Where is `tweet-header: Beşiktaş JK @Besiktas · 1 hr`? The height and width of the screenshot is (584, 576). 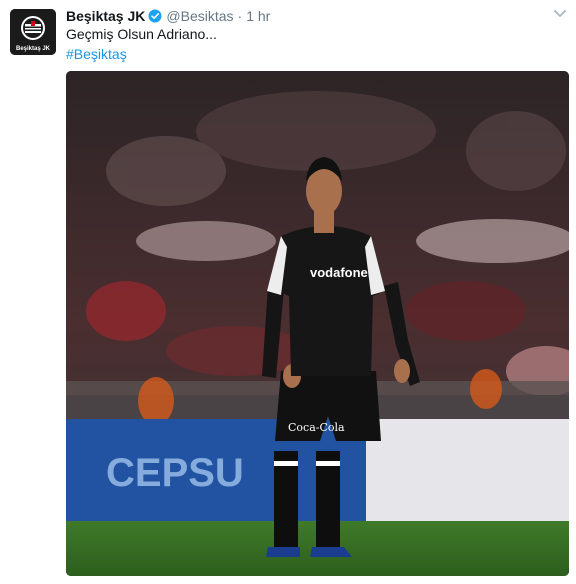
tweet-header: Beşiktaş JK @Besiktas · 1 hr is located at coordinates (168, 16).